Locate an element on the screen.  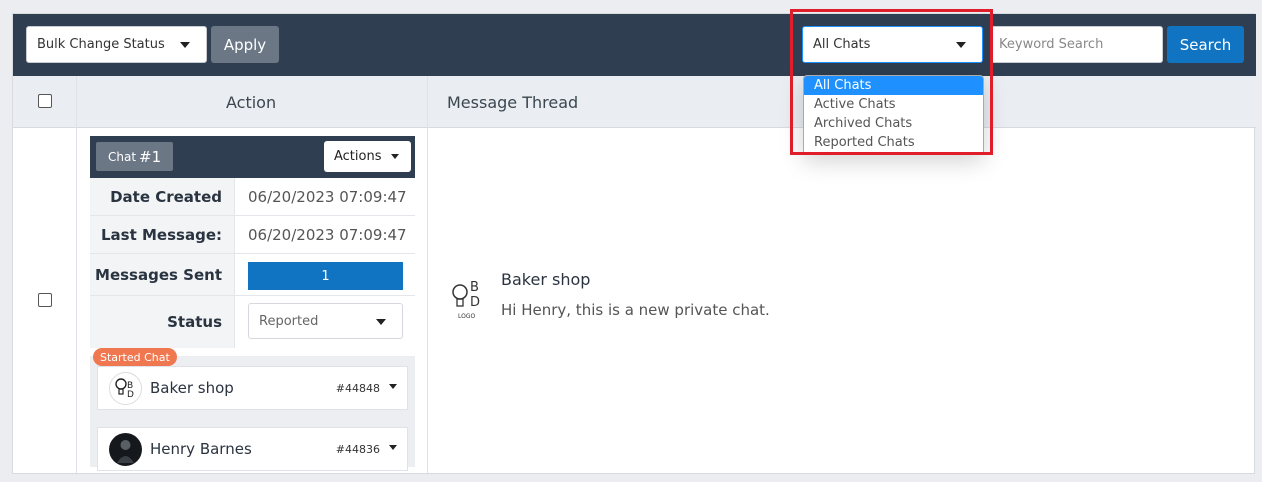
bulk-status-label: Bulk Change Status is located at coordinates (101, 44).